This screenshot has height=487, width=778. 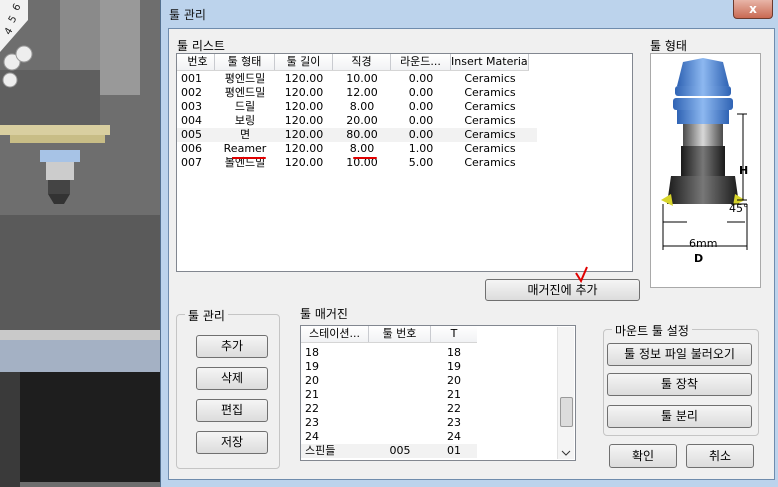 I want to click on title-bar: 툴 관리 x, so click(x=469, y=14).